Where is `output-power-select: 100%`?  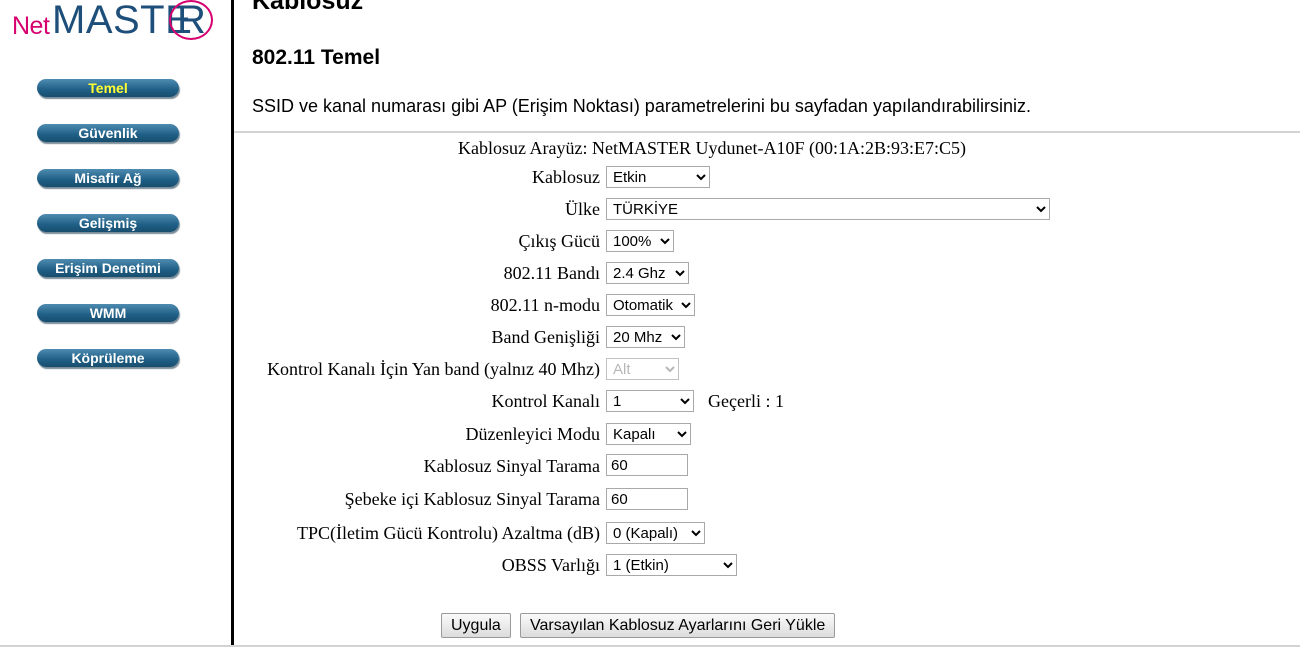
output-power-select: 100% is located at coordinates (640, 241).